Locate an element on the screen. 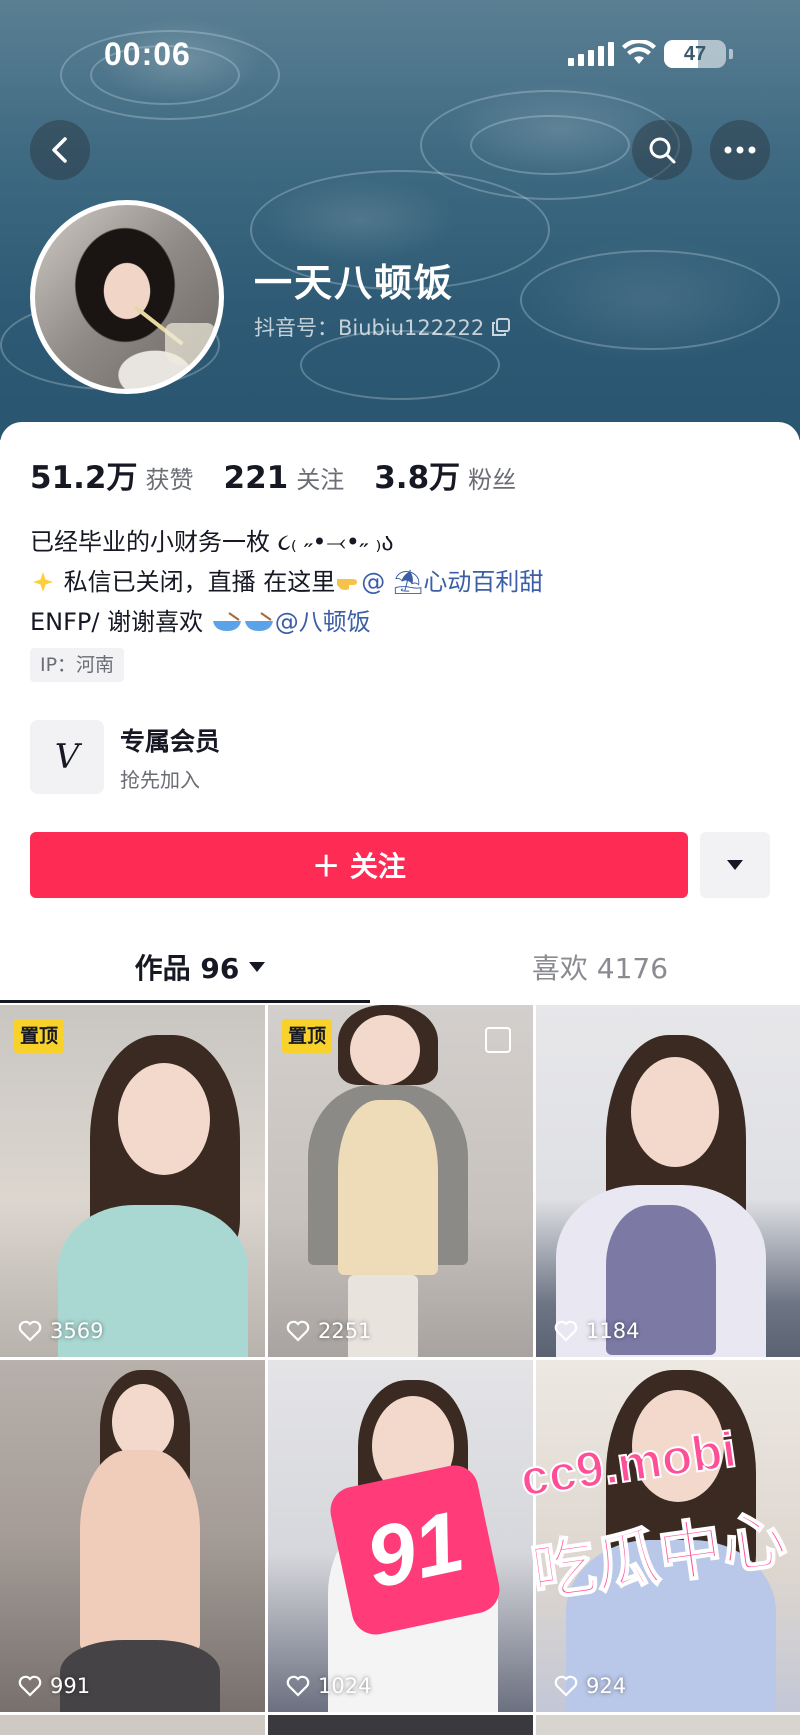  video-thumbnail: 1184 is located at coordinates (668, 1181).